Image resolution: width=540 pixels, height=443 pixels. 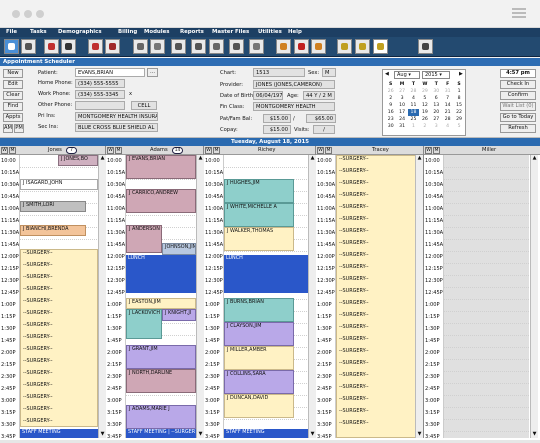 I want to click on appointment-block: J ADAMS,MARIE J, so click(x=161, y=417).